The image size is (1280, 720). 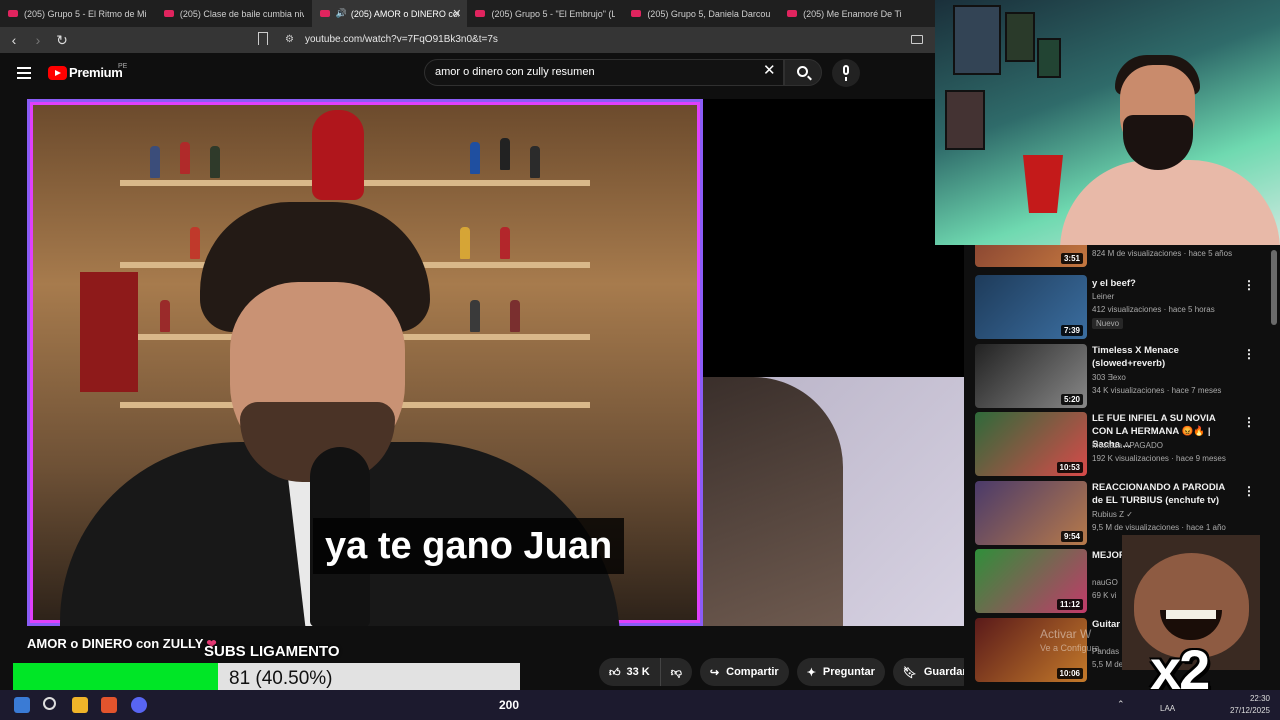 What do you see at coordinates (769, 70) in the screenshot?
I see `clear-search-icon: ✕` at bounding box center [769, 70].